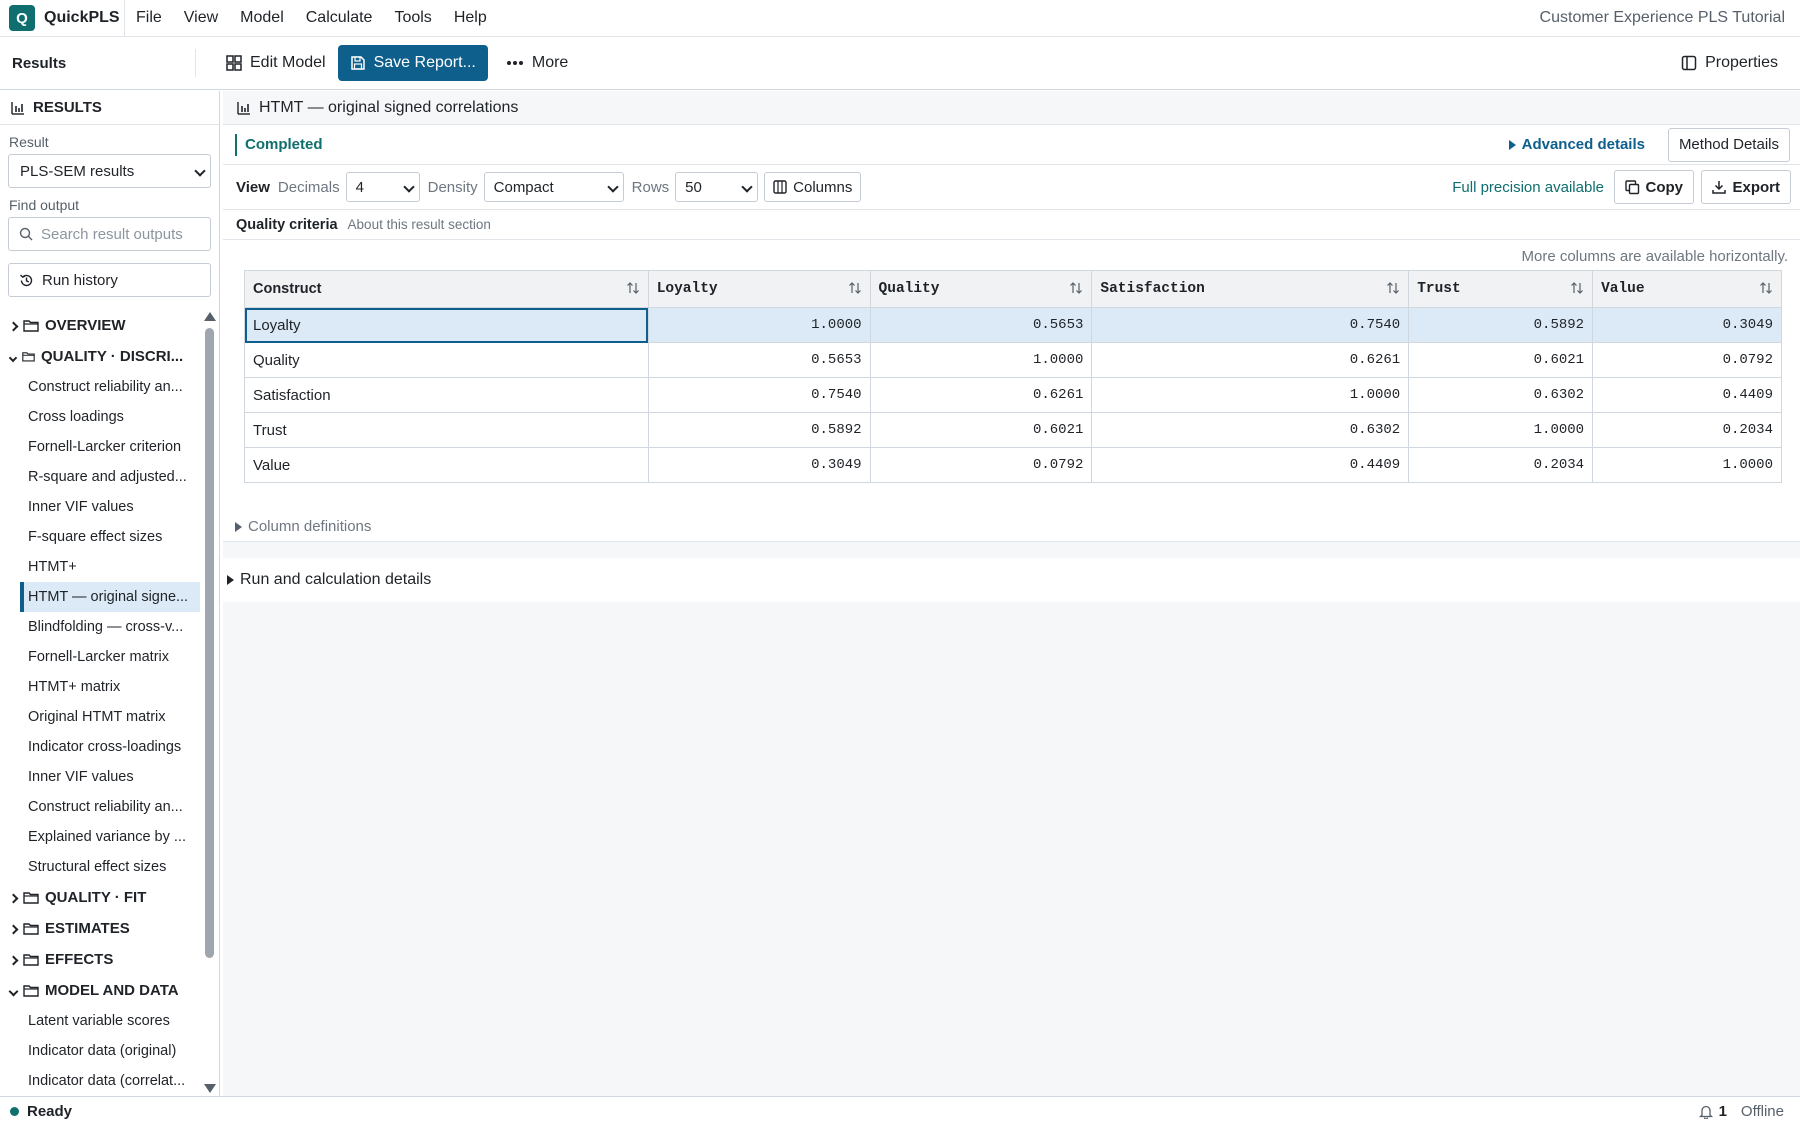 This screenshot has height=1125, width=1800. I want to click on tree-item: Latent variable scores, so click(100, 1021).